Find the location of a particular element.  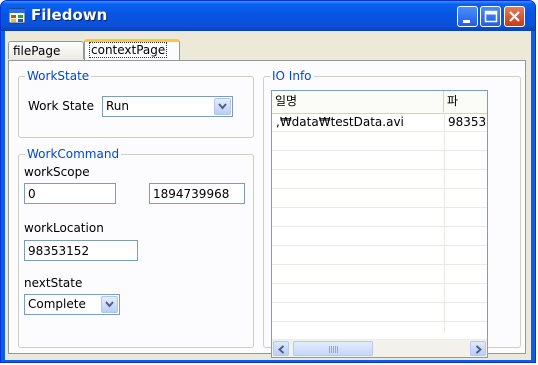

work-scope-end-input is located at coordinates (197, 193).